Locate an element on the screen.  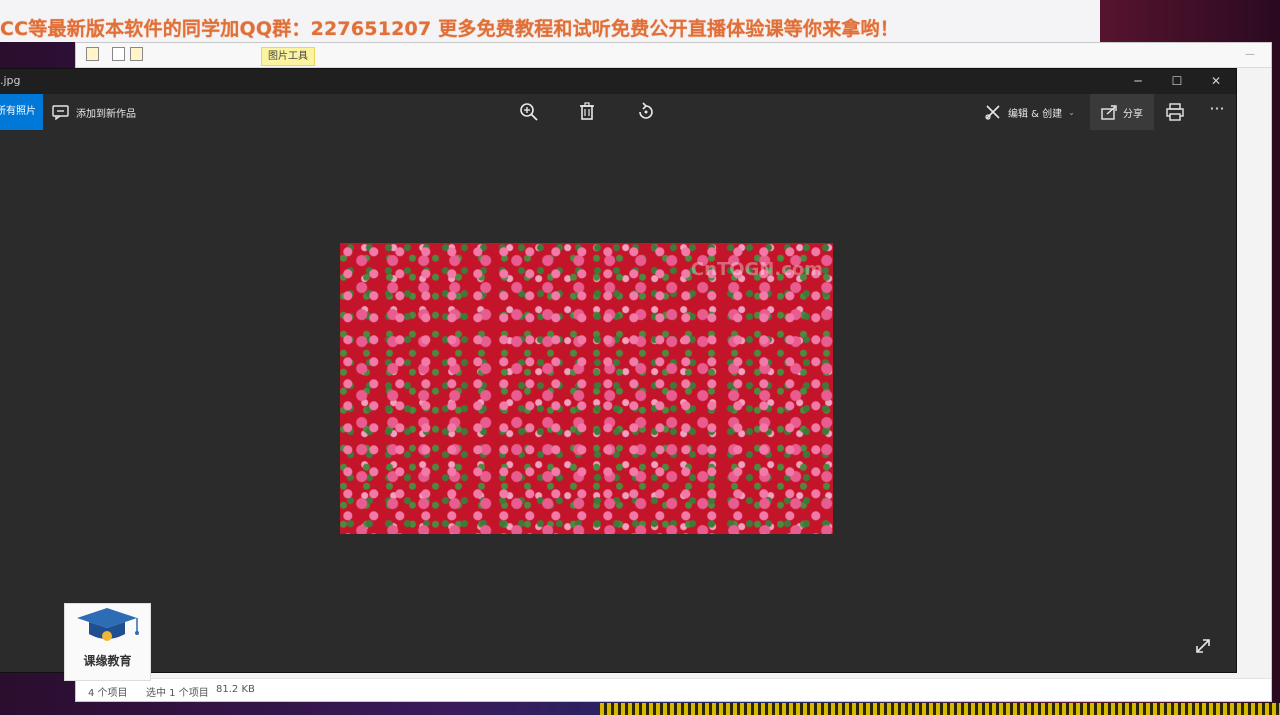
status-item-count: 4 个项目 is located at coordinates (108, 693).